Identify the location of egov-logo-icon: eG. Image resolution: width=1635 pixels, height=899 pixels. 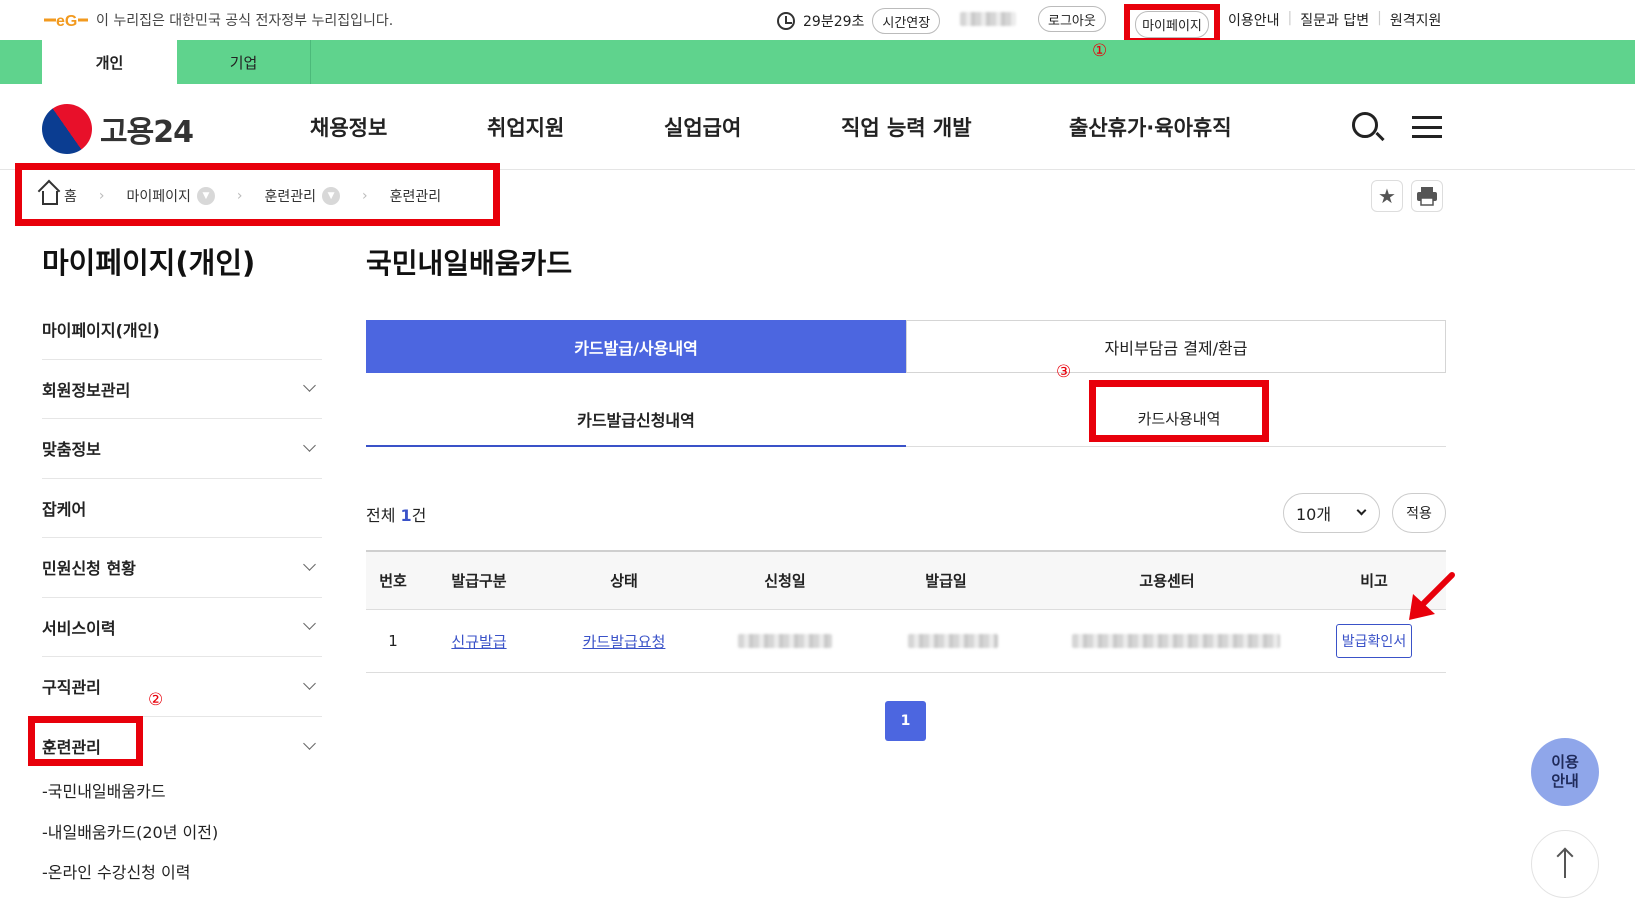
(66, 21).